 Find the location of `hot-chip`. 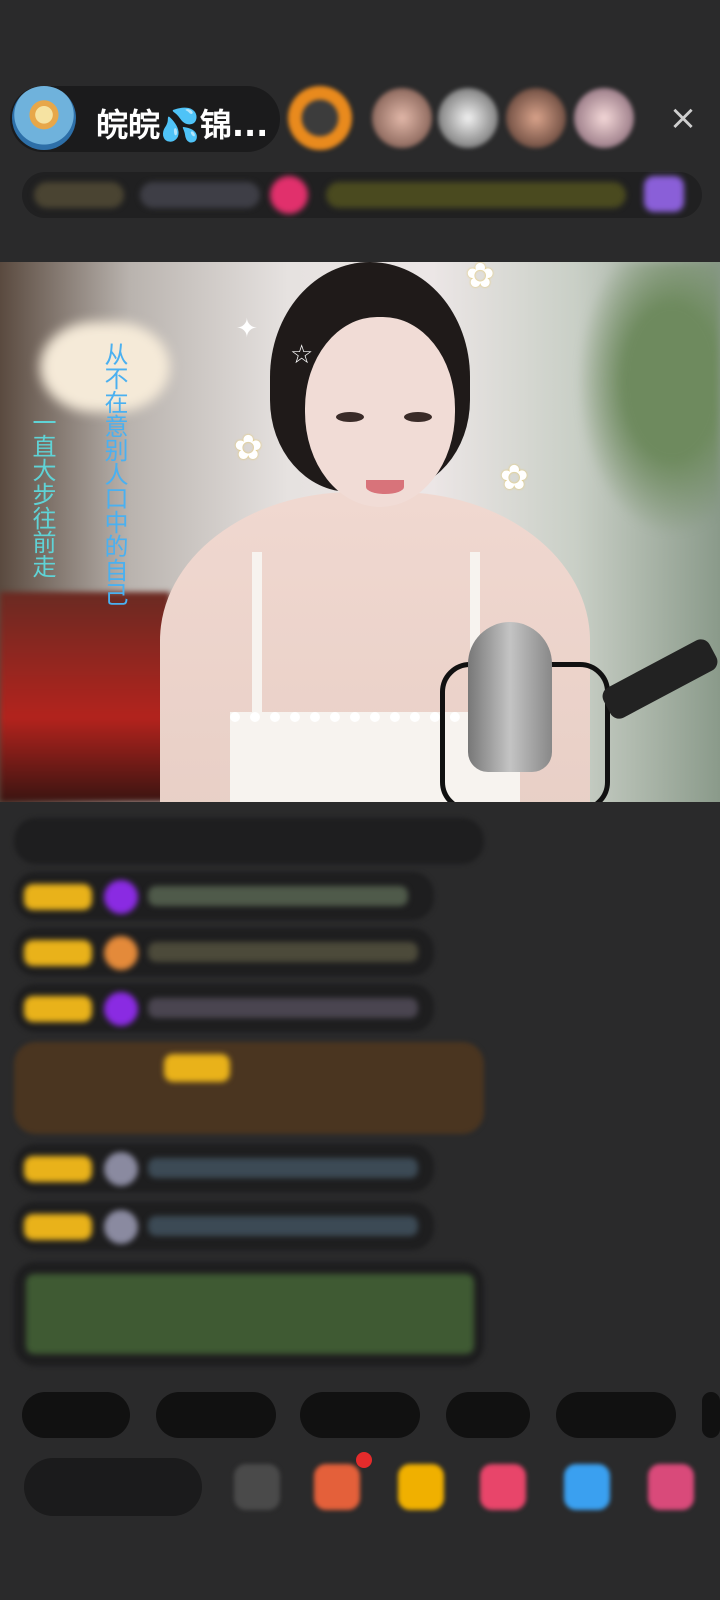

hot-chip is located at coordinates (200, 195).